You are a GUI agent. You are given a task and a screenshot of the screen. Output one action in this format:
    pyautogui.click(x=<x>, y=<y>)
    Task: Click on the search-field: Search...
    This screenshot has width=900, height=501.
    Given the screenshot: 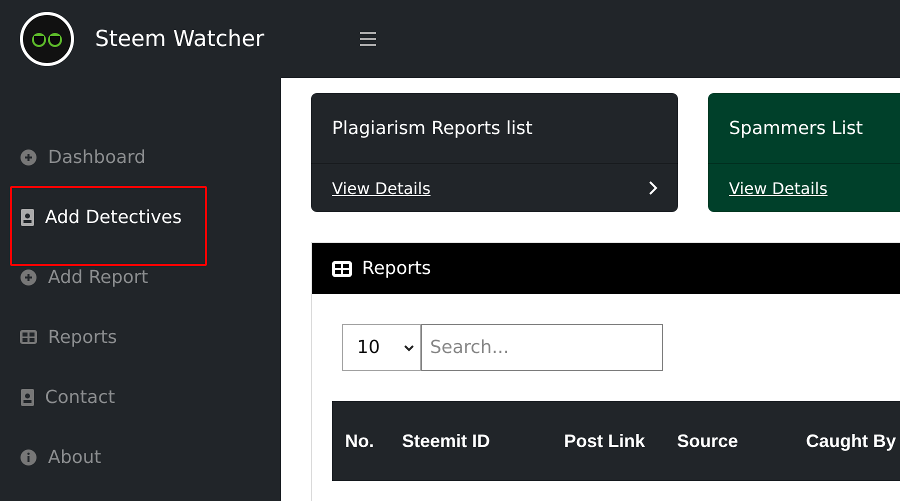 What is the action you would take?
    pyautogui.click(x=542, y=347)
    